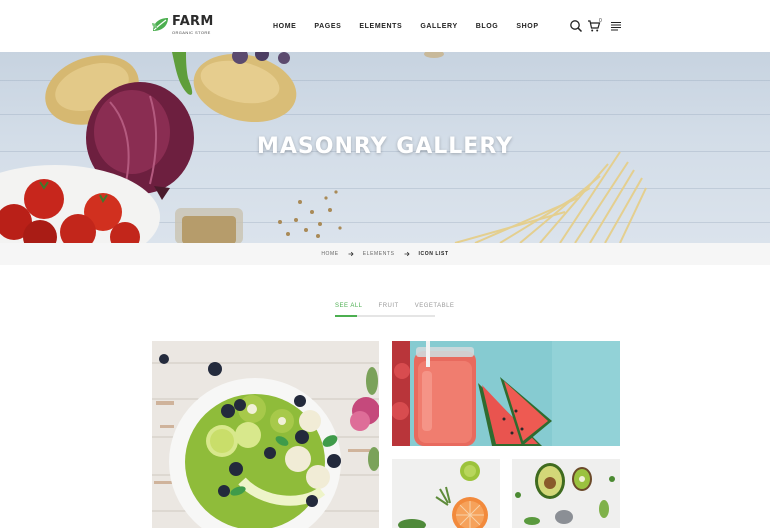  I want to click on gallery-item-watermelon-juice, so click(506, 393).